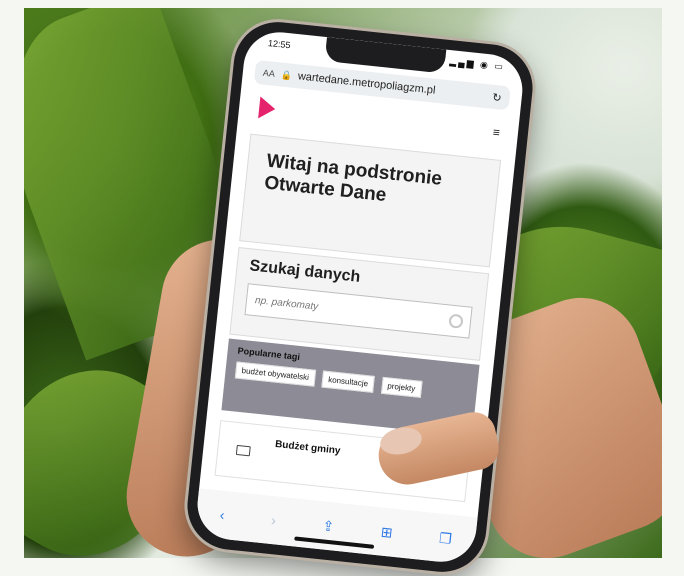  What do you see at coordinates (367, 83) in the screenshot?
I see `url-text: wartedane.metropoliagzm.pl` at bounding box center [367, 83].